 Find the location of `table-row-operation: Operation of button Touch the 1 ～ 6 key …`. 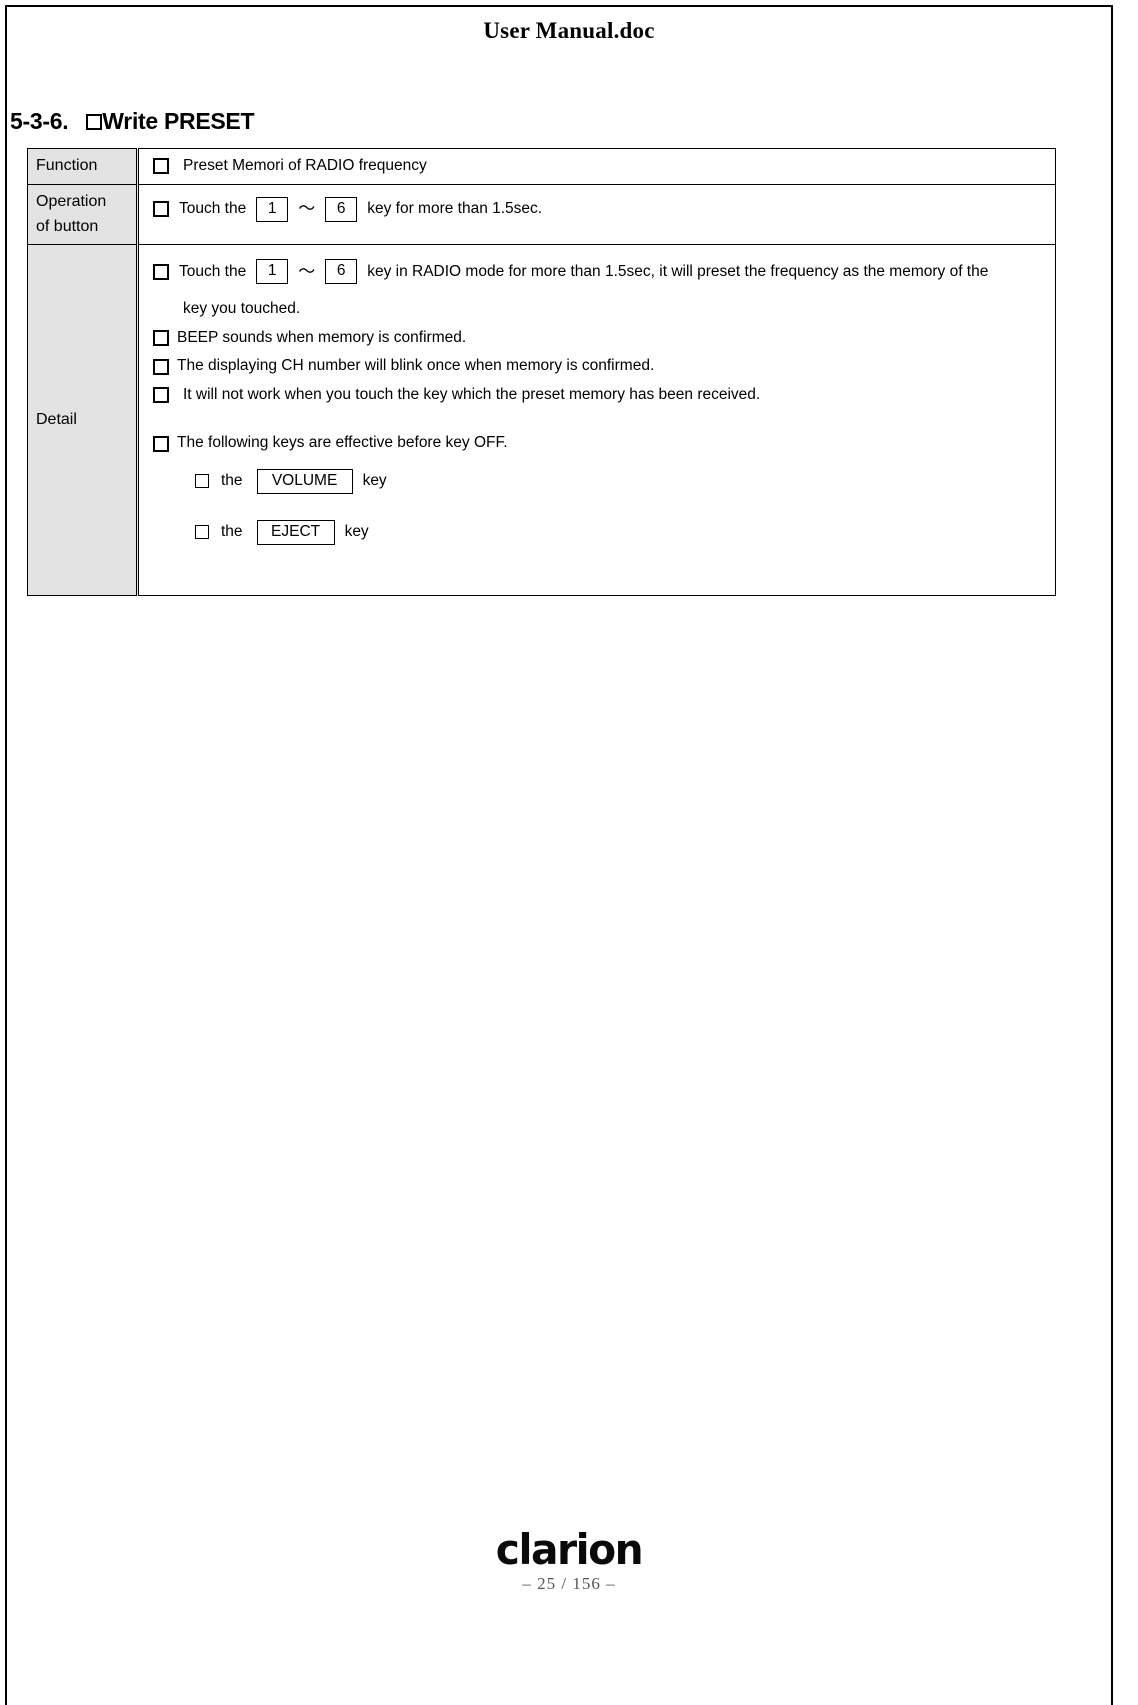

table-row-operation: Operation of button Touch the 1 ～ 6 key … is located at coordinates (541, 214).